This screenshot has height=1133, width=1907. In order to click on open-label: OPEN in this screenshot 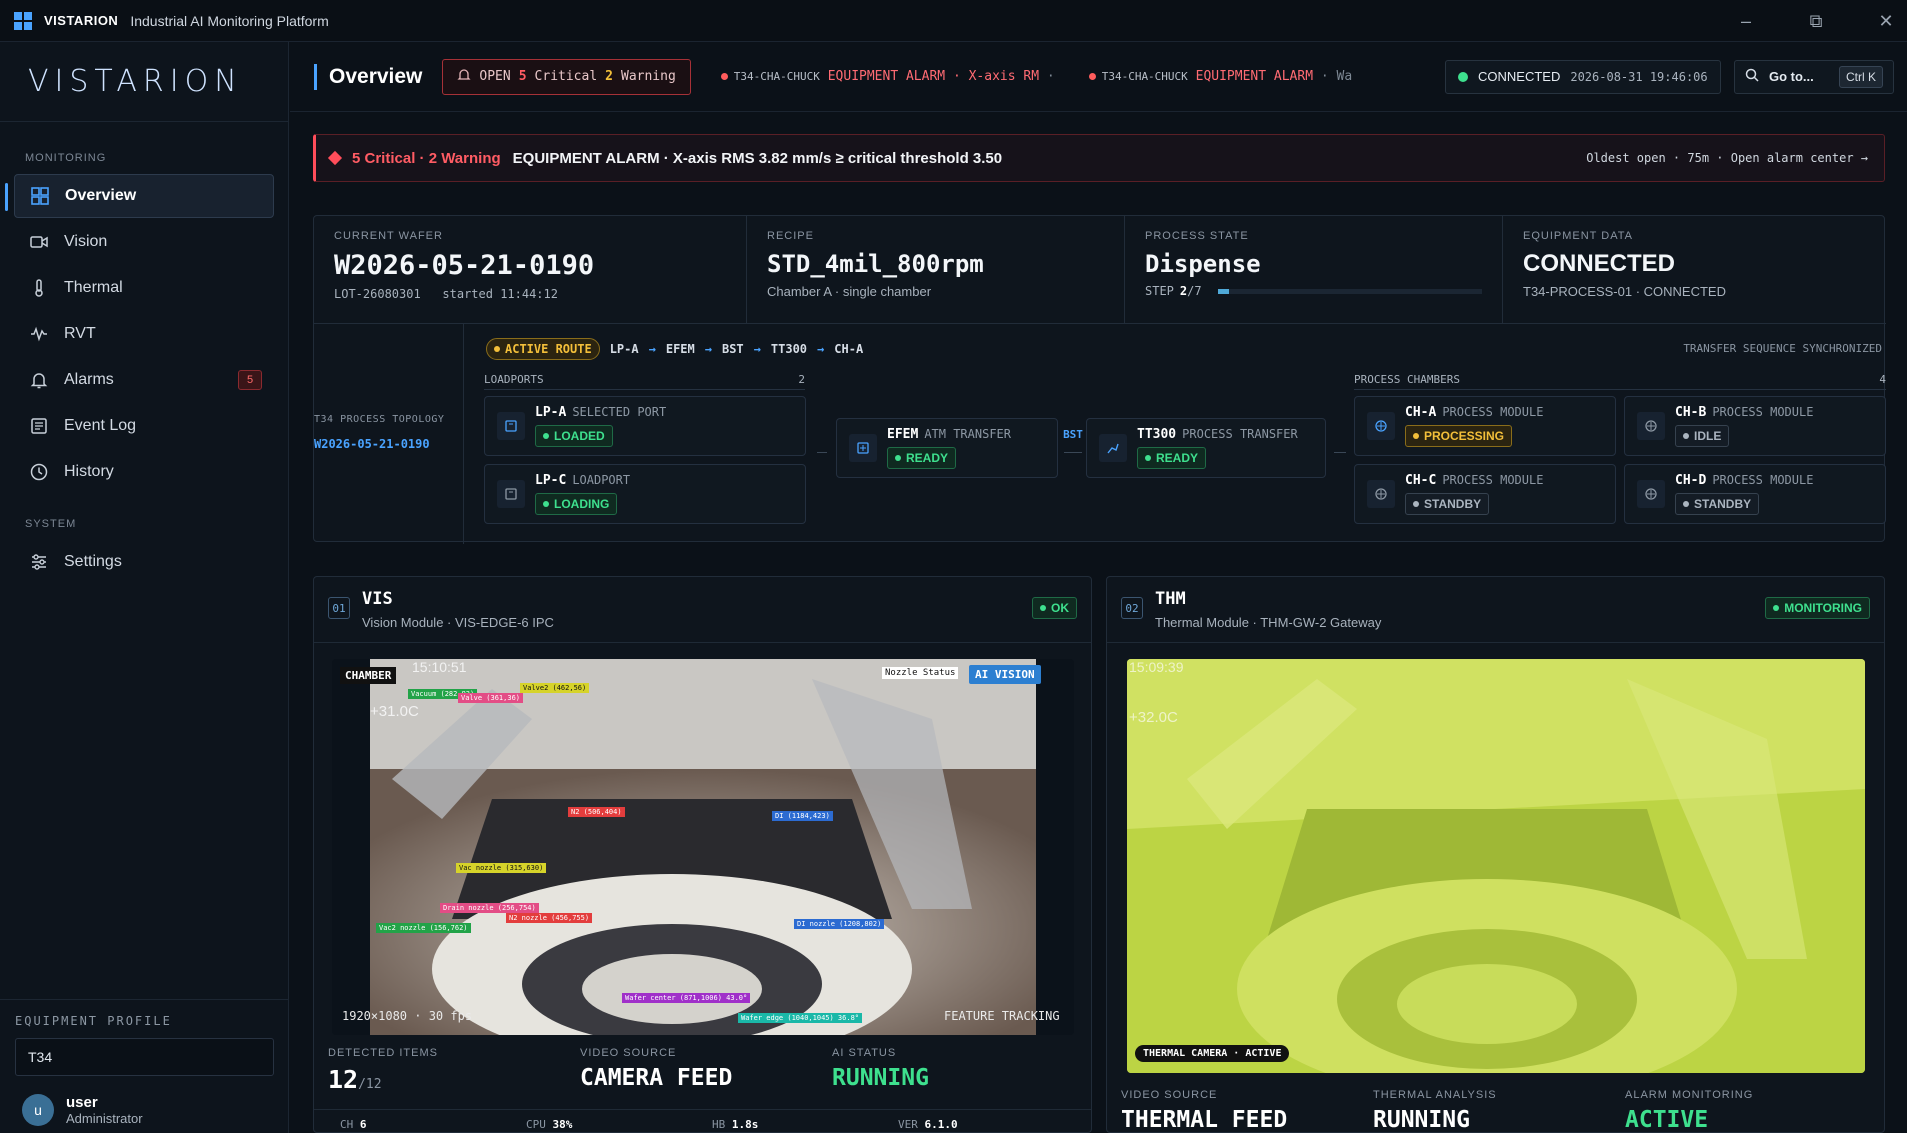, I will do `click(495, 76)`.